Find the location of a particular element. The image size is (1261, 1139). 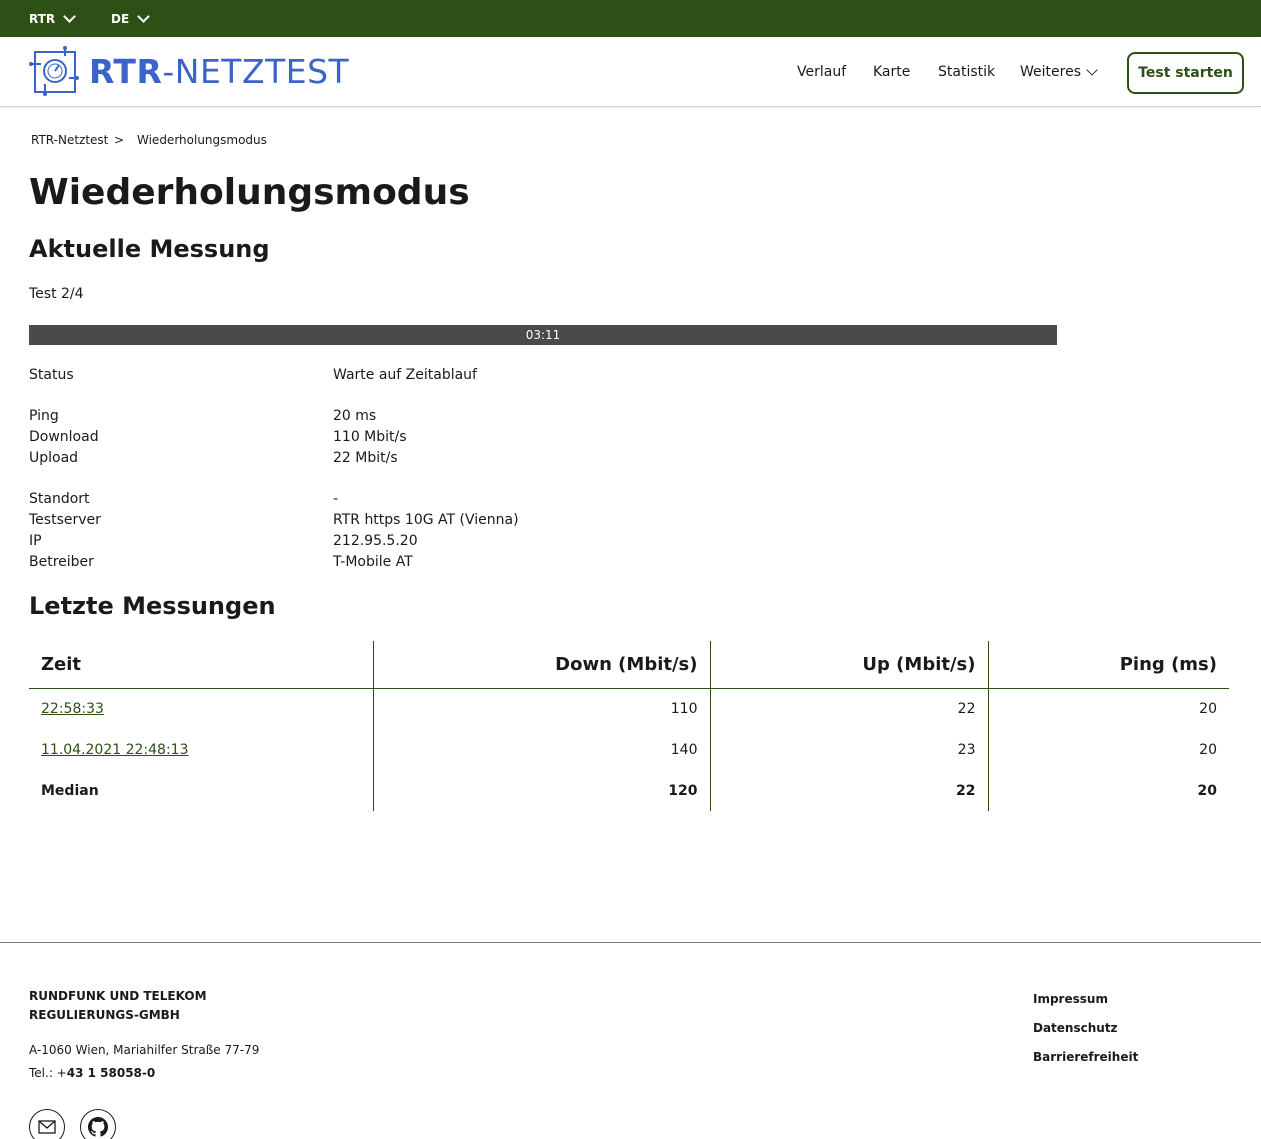

telephone-number: 43 1 58058-0 is located at coordinates (111, 1073).